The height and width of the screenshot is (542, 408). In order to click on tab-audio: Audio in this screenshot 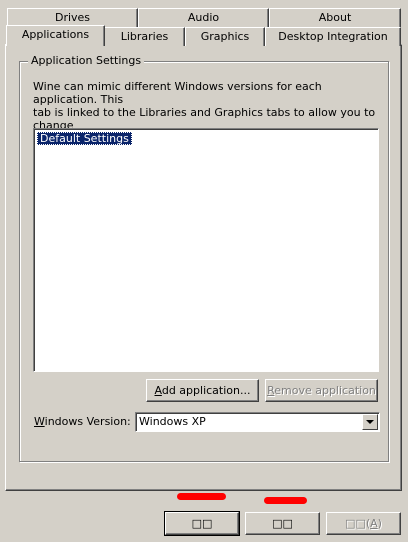, I will do `click(203, 17)`.